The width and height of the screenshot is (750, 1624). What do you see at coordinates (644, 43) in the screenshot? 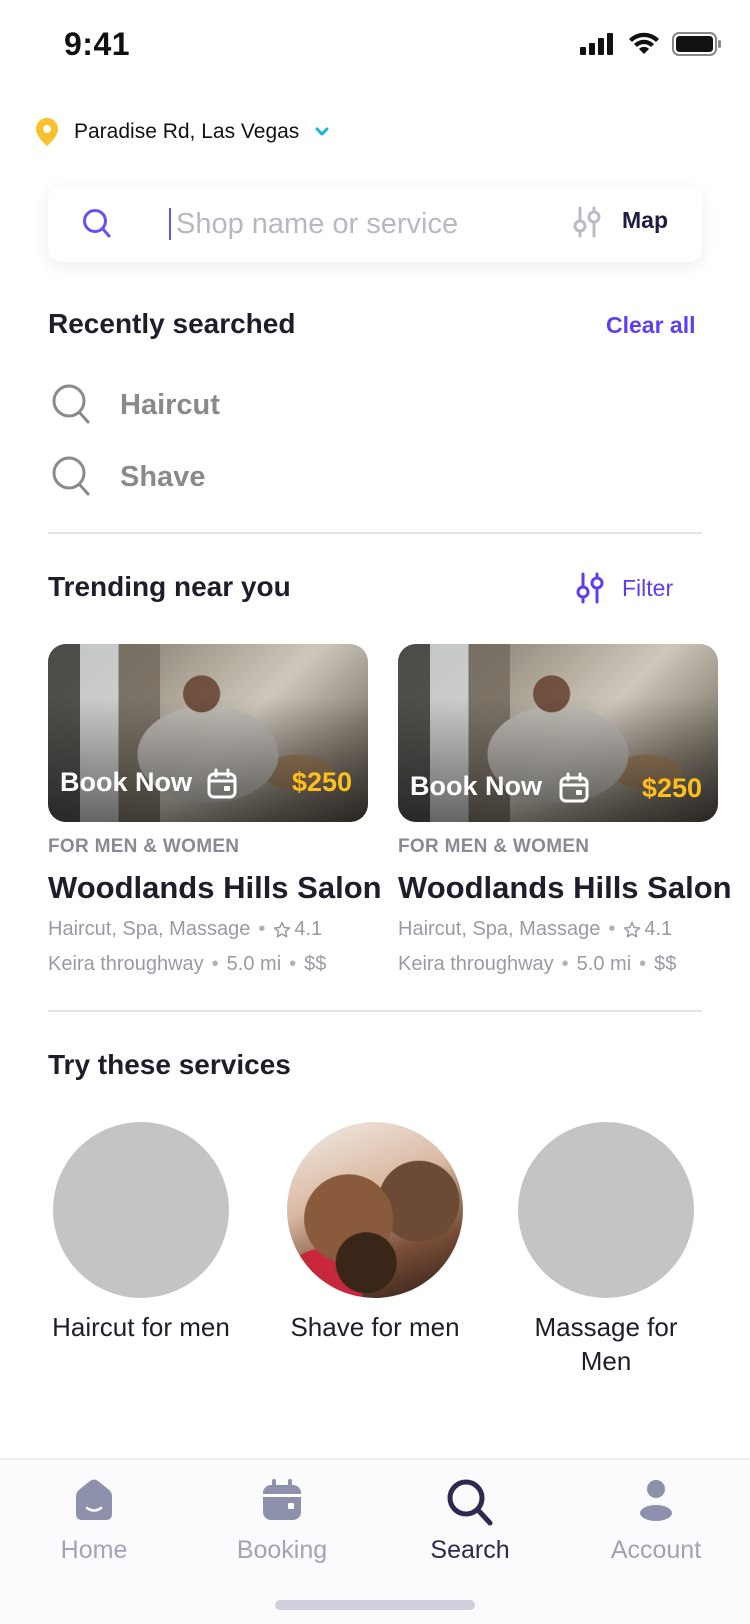
I see `wifi-icon` at bounding box center [644, 43].